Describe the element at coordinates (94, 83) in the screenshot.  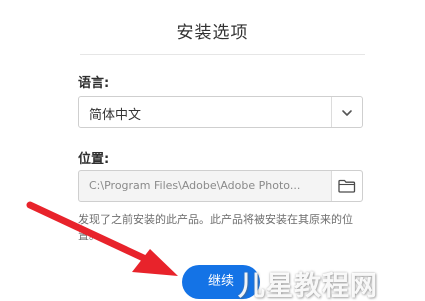
I see `language-label: 语言:` at that location.